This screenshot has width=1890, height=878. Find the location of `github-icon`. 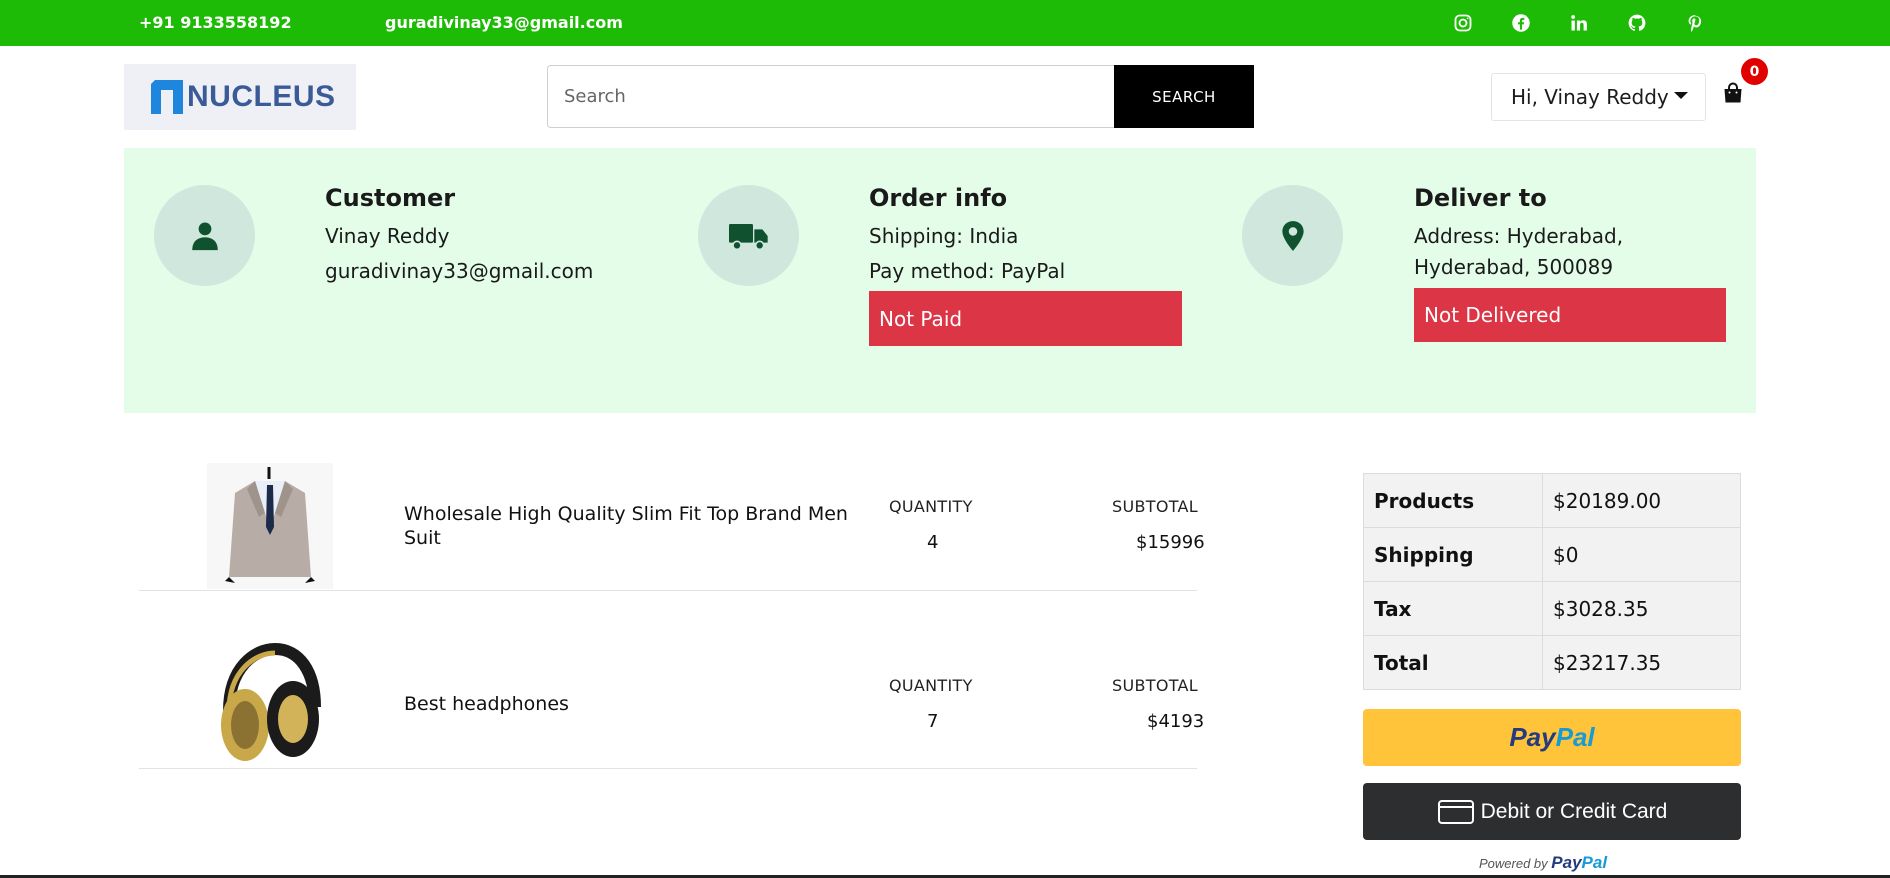

github-icon is located at coordinates (1637, 23).